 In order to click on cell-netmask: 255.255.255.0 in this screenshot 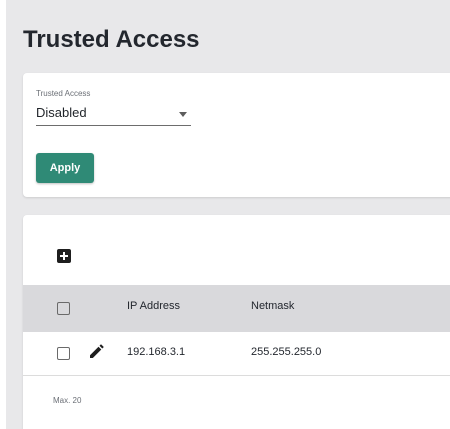, I will do `click(286, 352)`.